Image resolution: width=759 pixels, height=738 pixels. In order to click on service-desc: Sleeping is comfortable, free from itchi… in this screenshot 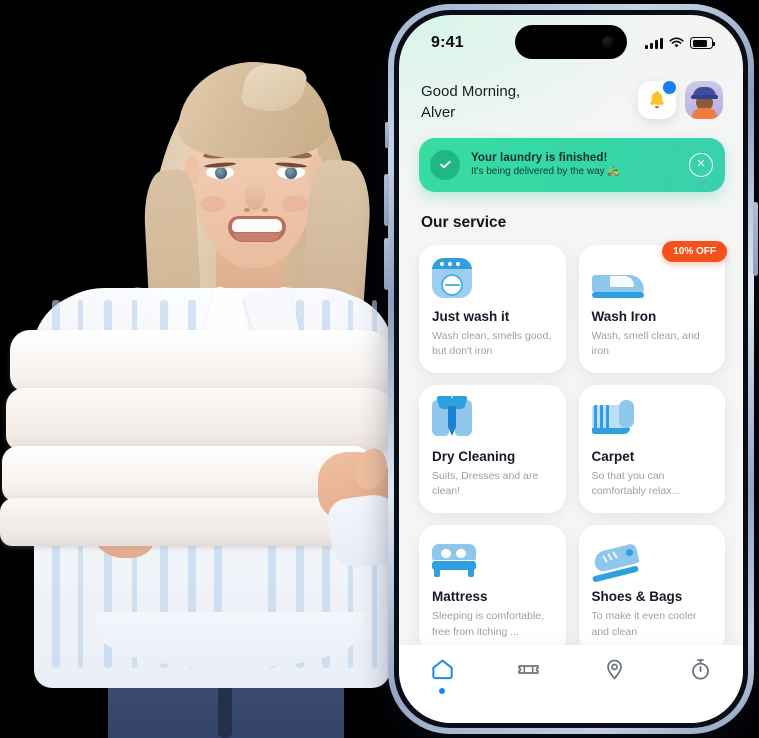, I will do `click(488, 624)`.